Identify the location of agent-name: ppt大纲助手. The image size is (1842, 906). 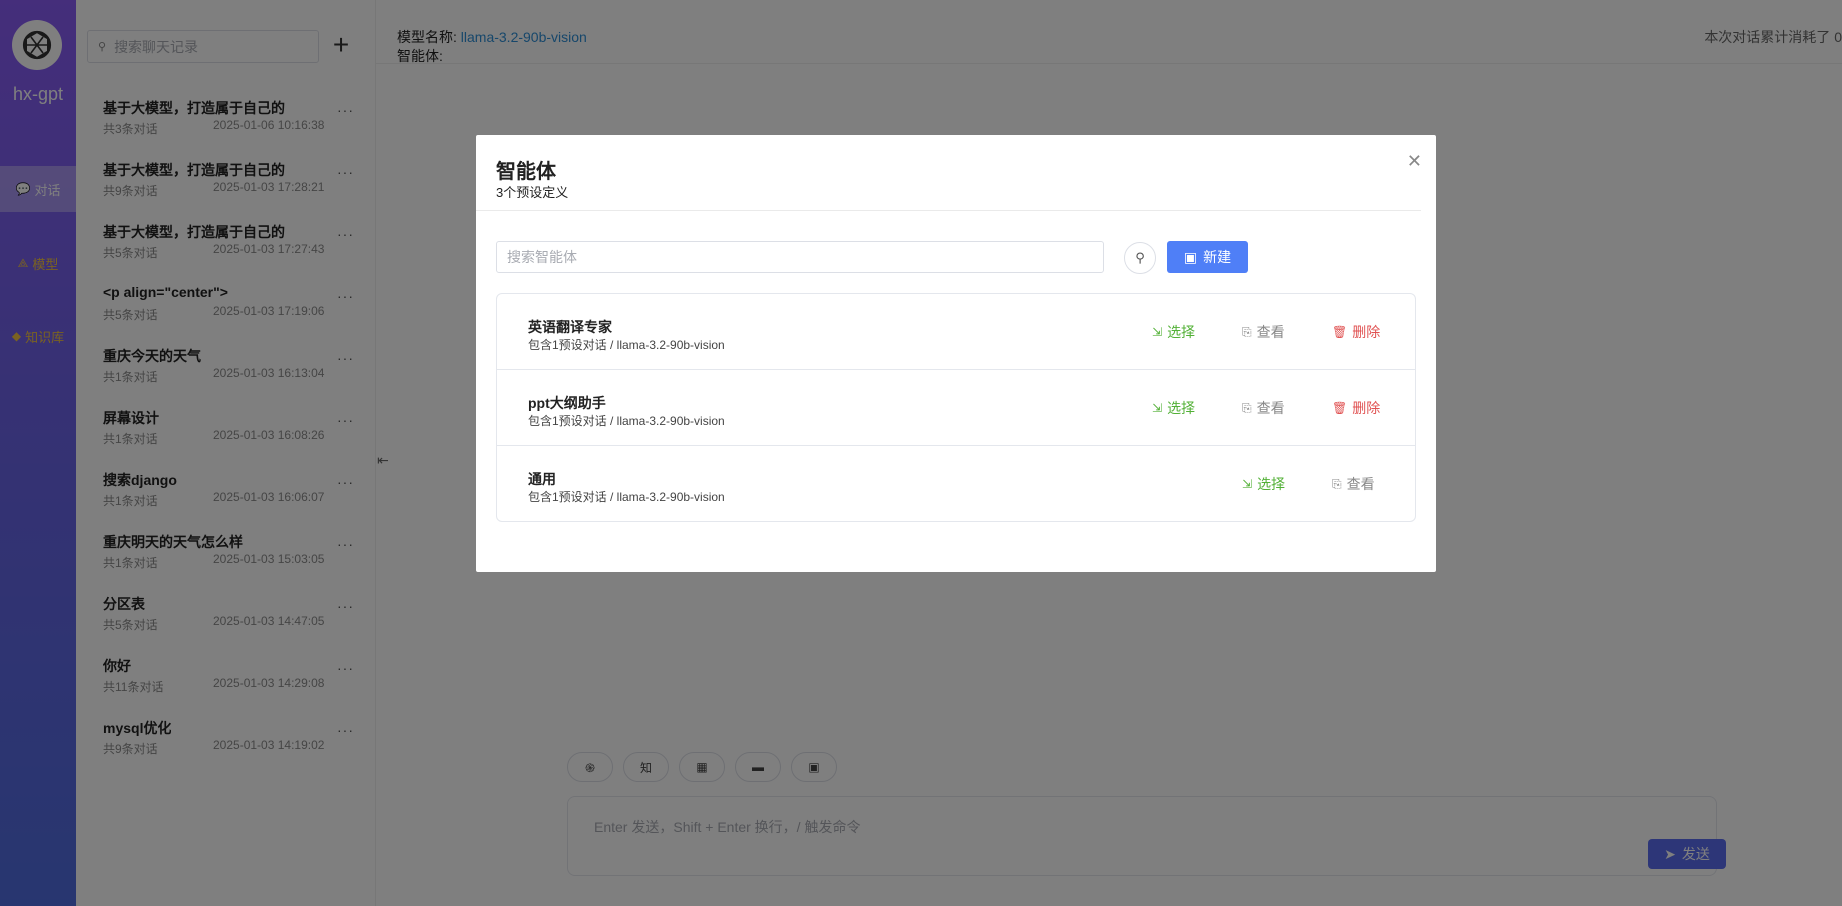
(567, 403).